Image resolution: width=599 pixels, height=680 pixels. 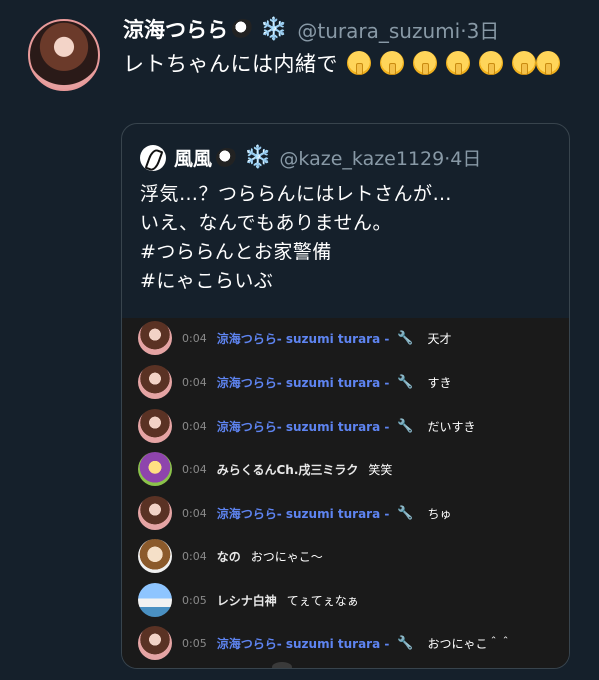 I want to click on chat-message: 0:04 涼海つらら- suzumi turara - 🔧 ちゅ, so click(x=295, y=513).